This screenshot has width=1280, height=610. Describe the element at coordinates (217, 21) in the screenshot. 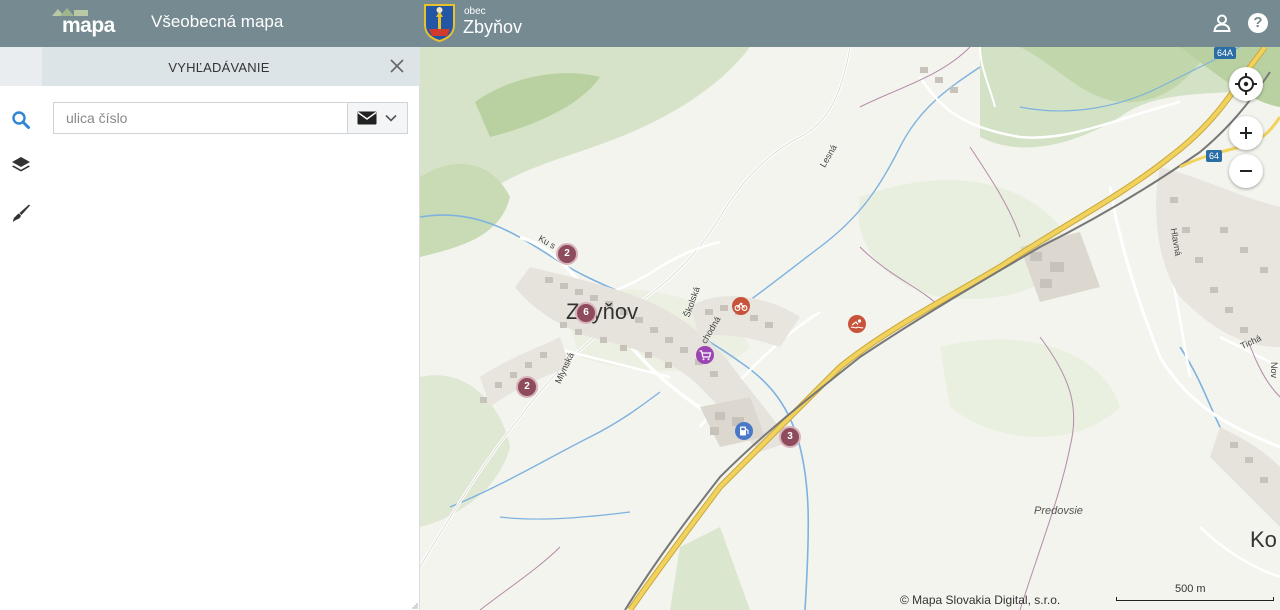

I see `app-title: Všeobecná mapa` at that location.